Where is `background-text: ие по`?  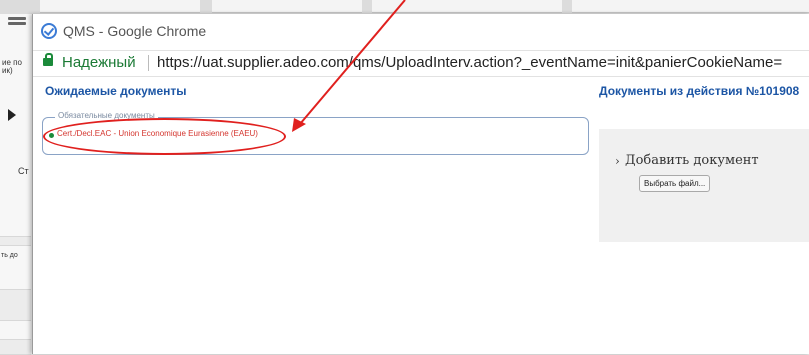 background-text: ие по is located at coordinates (12, 63).